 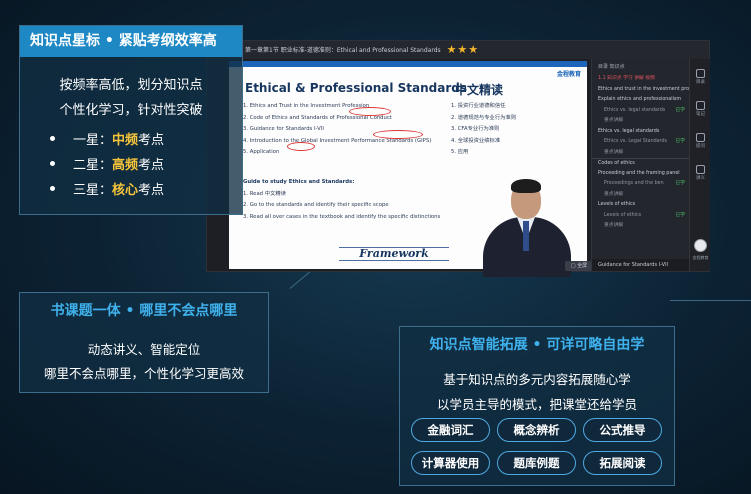 What do you see at coordinates (536, 404) in the screenshot?
I see `panel-text: 以学员主导的模式，把课堂还给学员` at bounding box center [536, 404].